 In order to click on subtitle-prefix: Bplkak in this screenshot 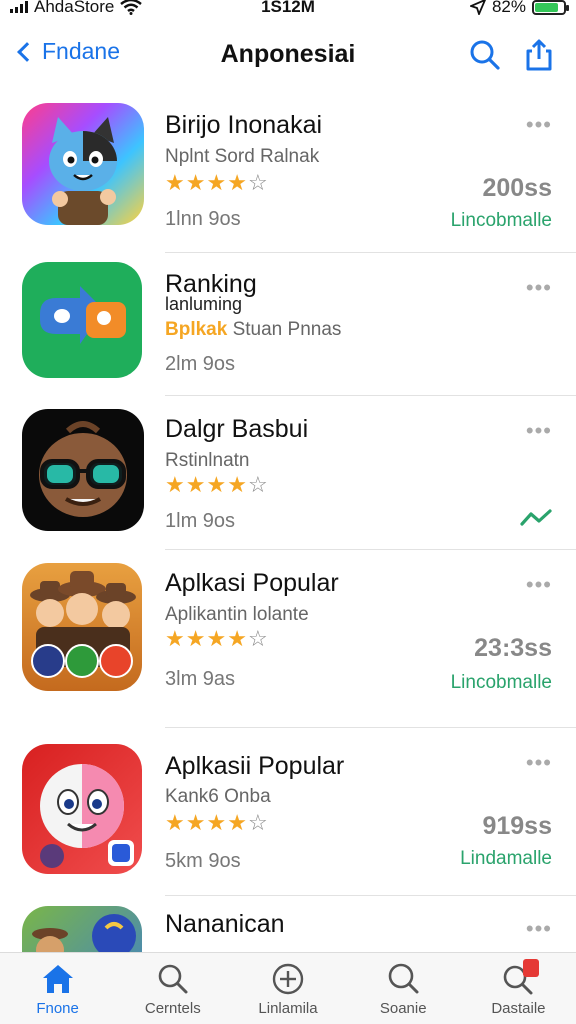, I will do `click(196, 329)`.